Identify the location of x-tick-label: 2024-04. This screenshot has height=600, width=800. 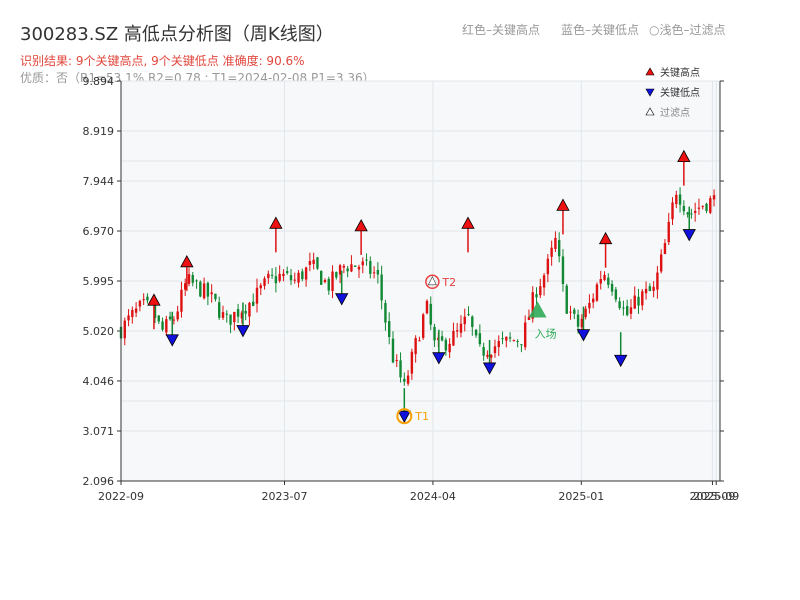
(433, 496).